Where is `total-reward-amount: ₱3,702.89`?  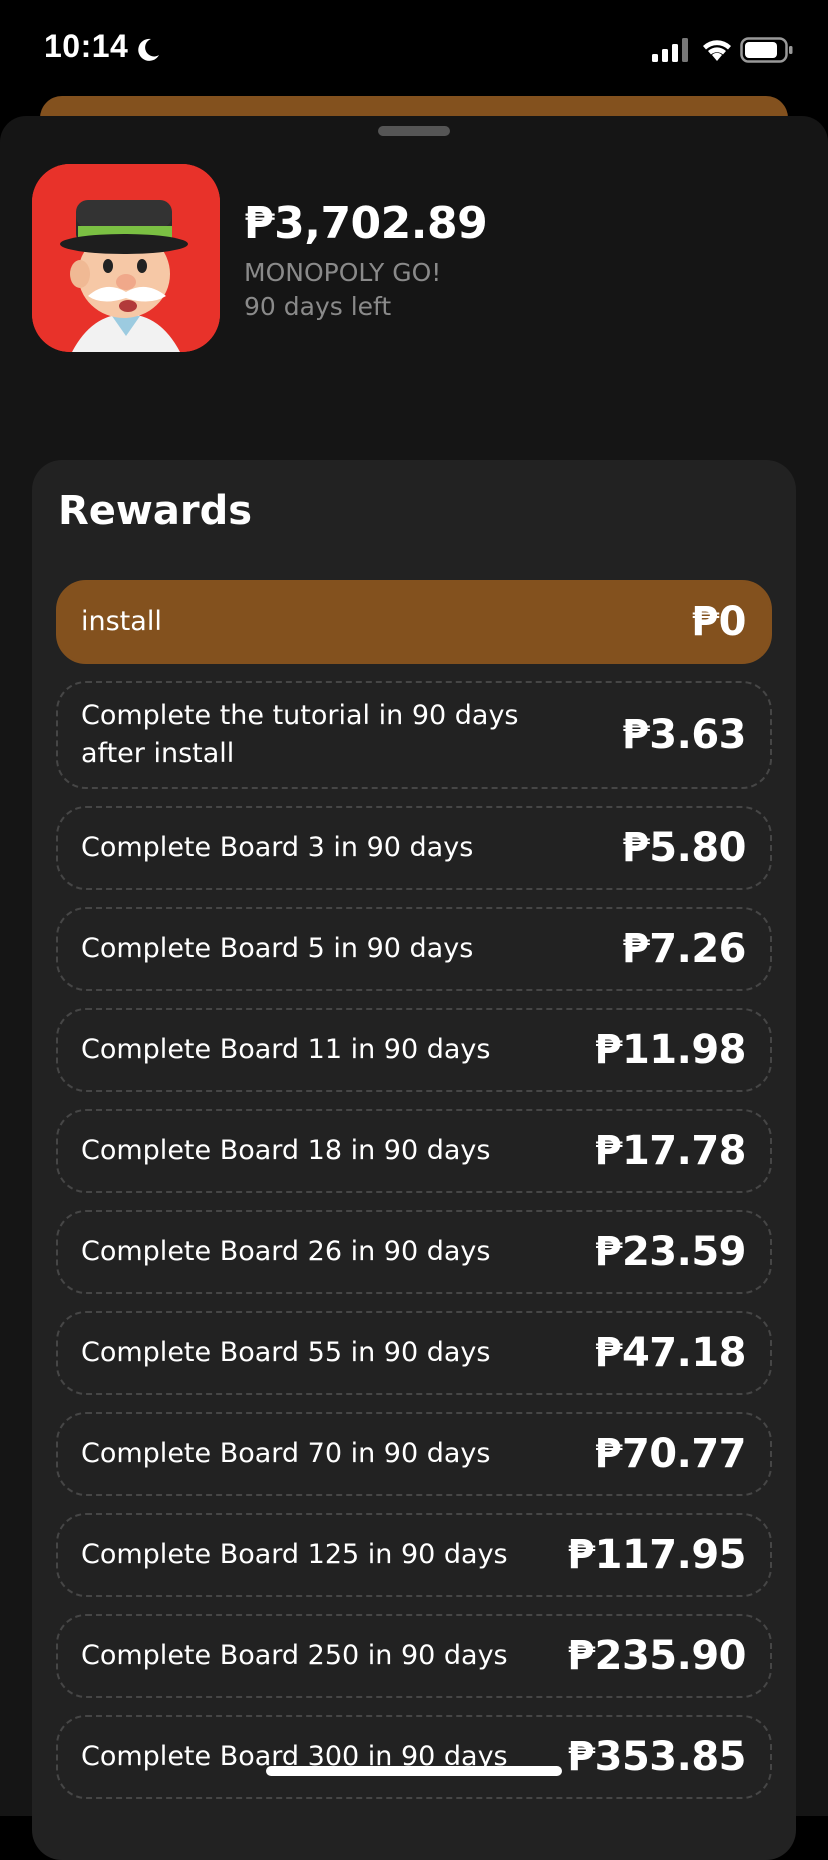
total-reward-amount: ₱3,702.89 is located at coordinates (366, 223).